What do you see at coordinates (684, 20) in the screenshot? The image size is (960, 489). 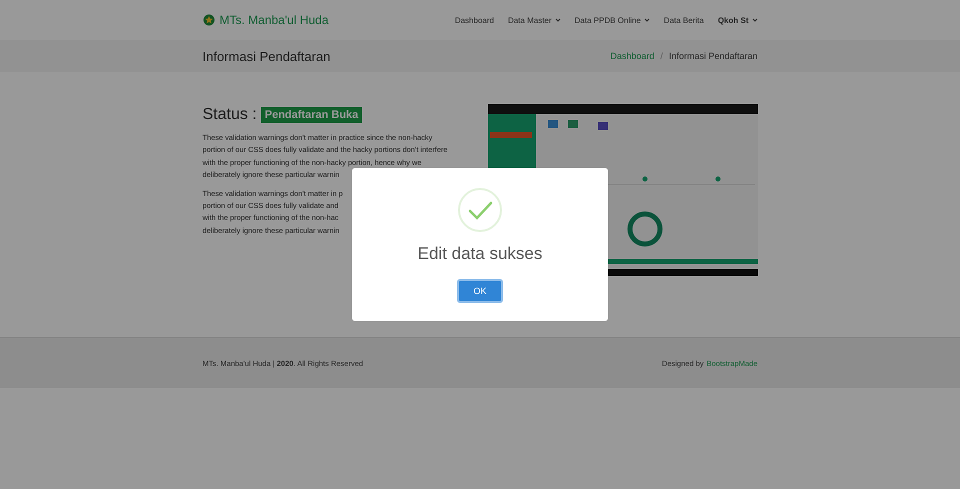 I see `nav-link: Data Berita` at bounding box center [684, 20].